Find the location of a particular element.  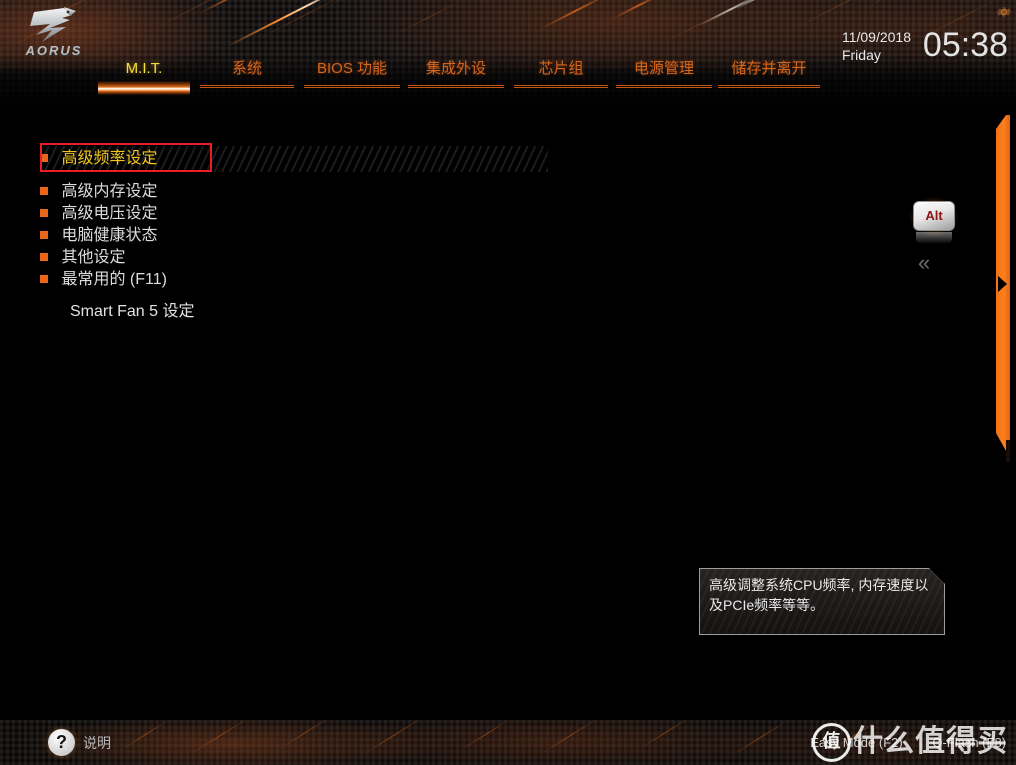

menu-item-smart-fan-5: Smart Fan 5 设定 is located at coordinates (132, 312).